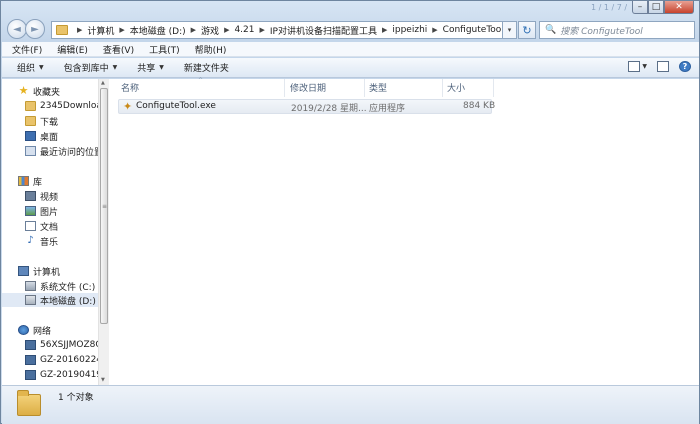 The height and width of the screenshot is (424, 700). Describe the element at coordinates (68, 301) in the screenshot. I see `sidebar-item-label: 本地磁盘 (D:)` at that location.